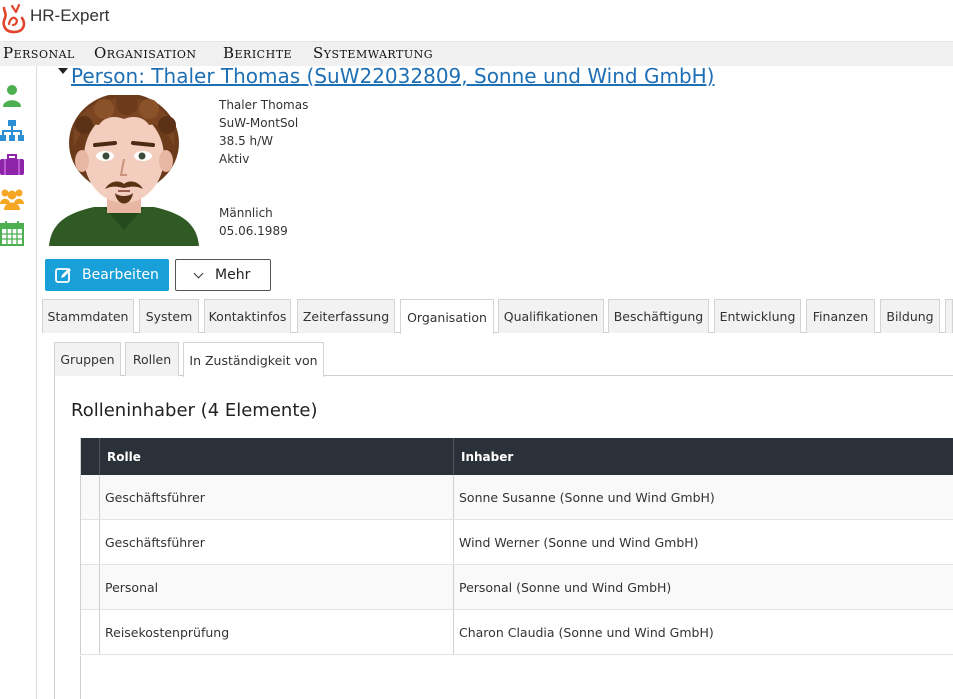 This screenshot has height=699, width=953. I want to click on org-chart-icon, so click(13, 131).